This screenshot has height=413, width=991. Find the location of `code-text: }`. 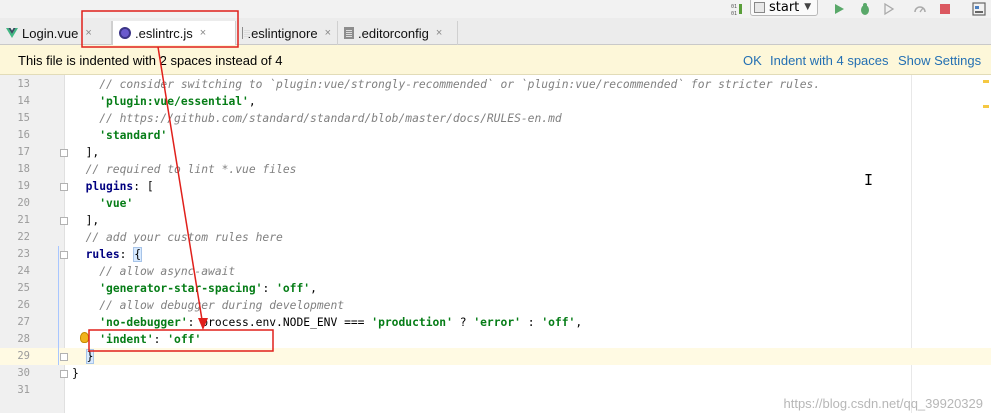

code-text: } is located at coordinates (75, 373).